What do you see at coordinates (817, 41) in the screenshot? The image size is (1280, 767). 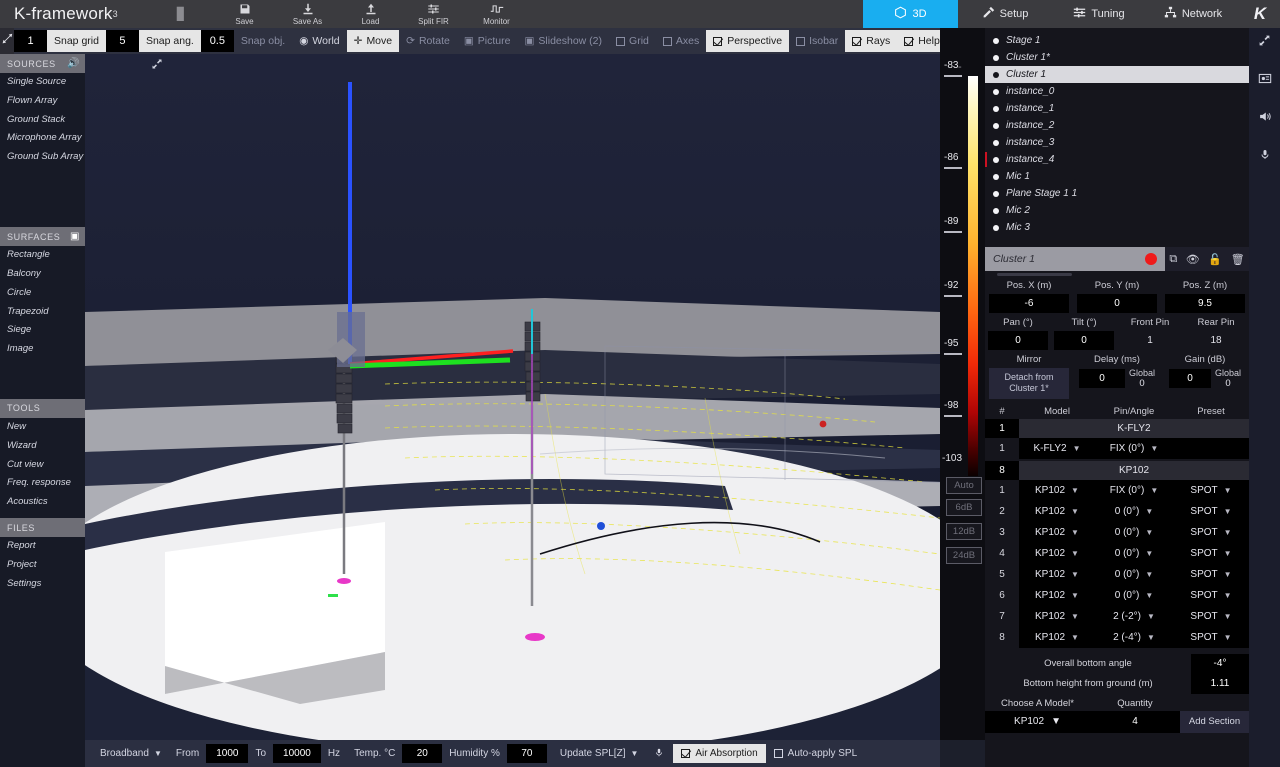 I see `isobar-checkbox: Isobar` at bounding box center [817, 41].